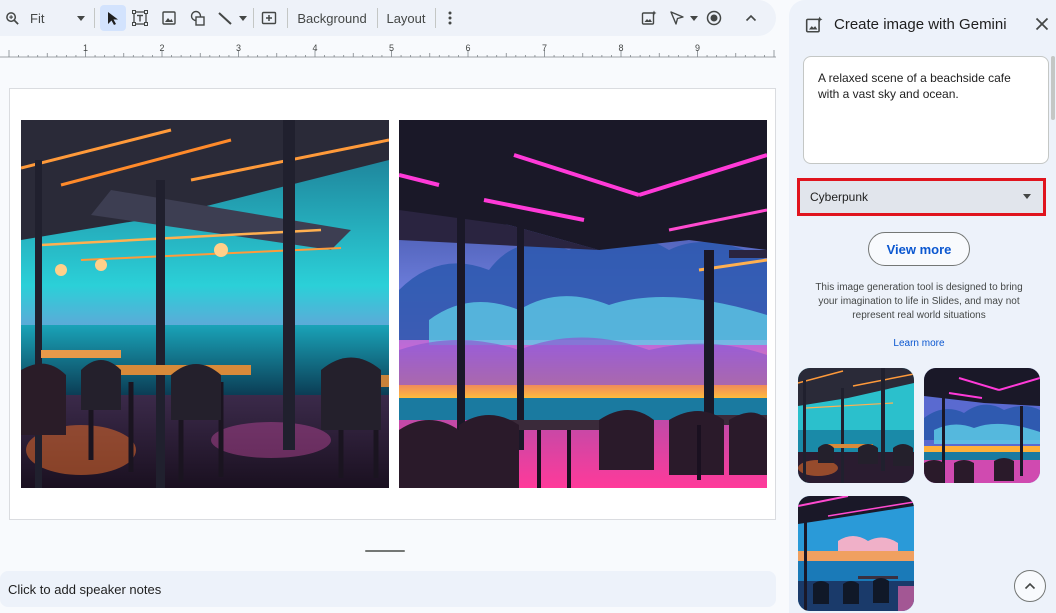 This screenshot has height=613, width=1056. I want to click on speaker-notes: Click to add speaker notes, so click(388, 589).